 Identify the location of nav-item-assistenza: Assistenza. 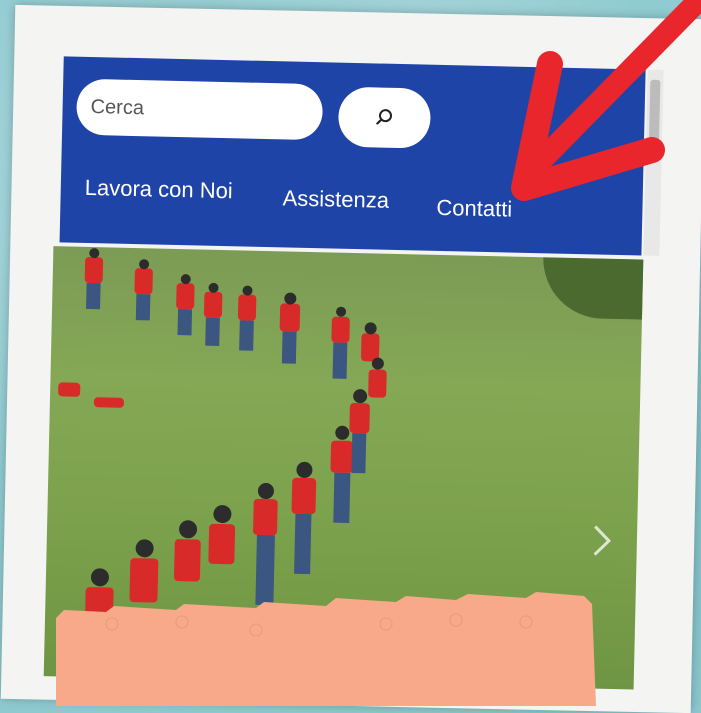
(335, 199).